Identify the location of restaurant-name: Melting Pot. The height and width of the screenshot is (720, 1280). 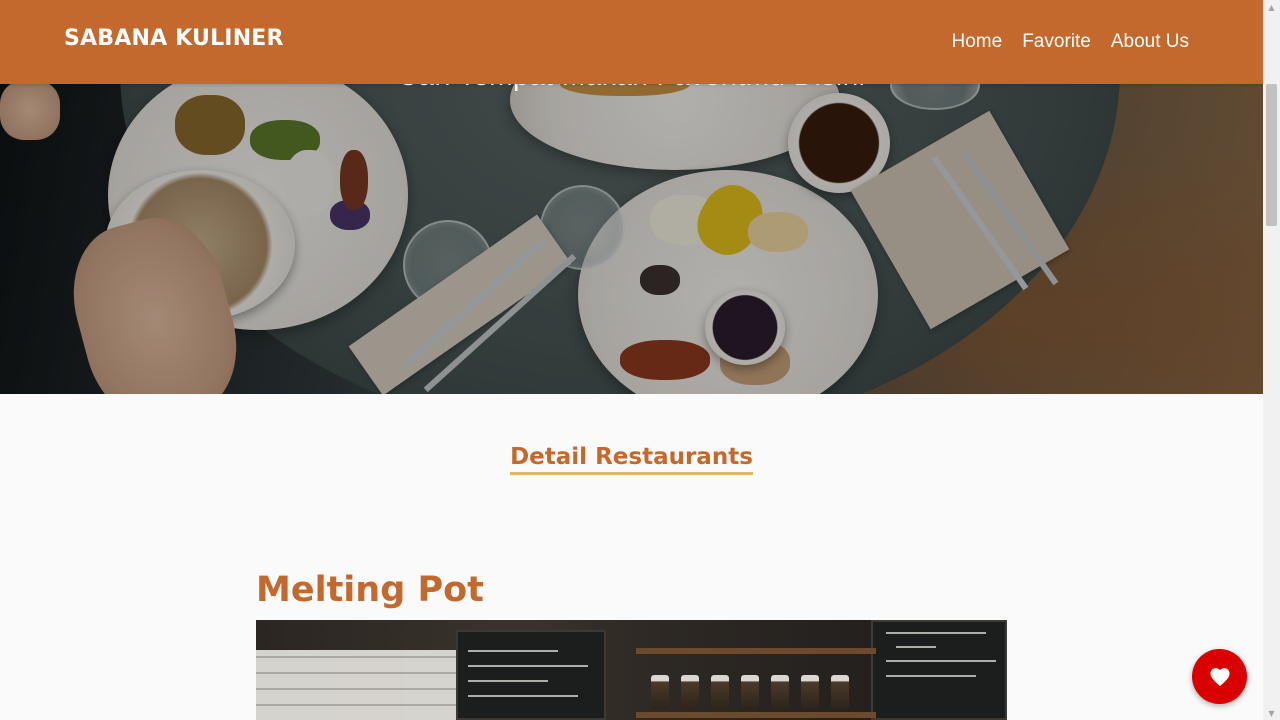
(370, 590).